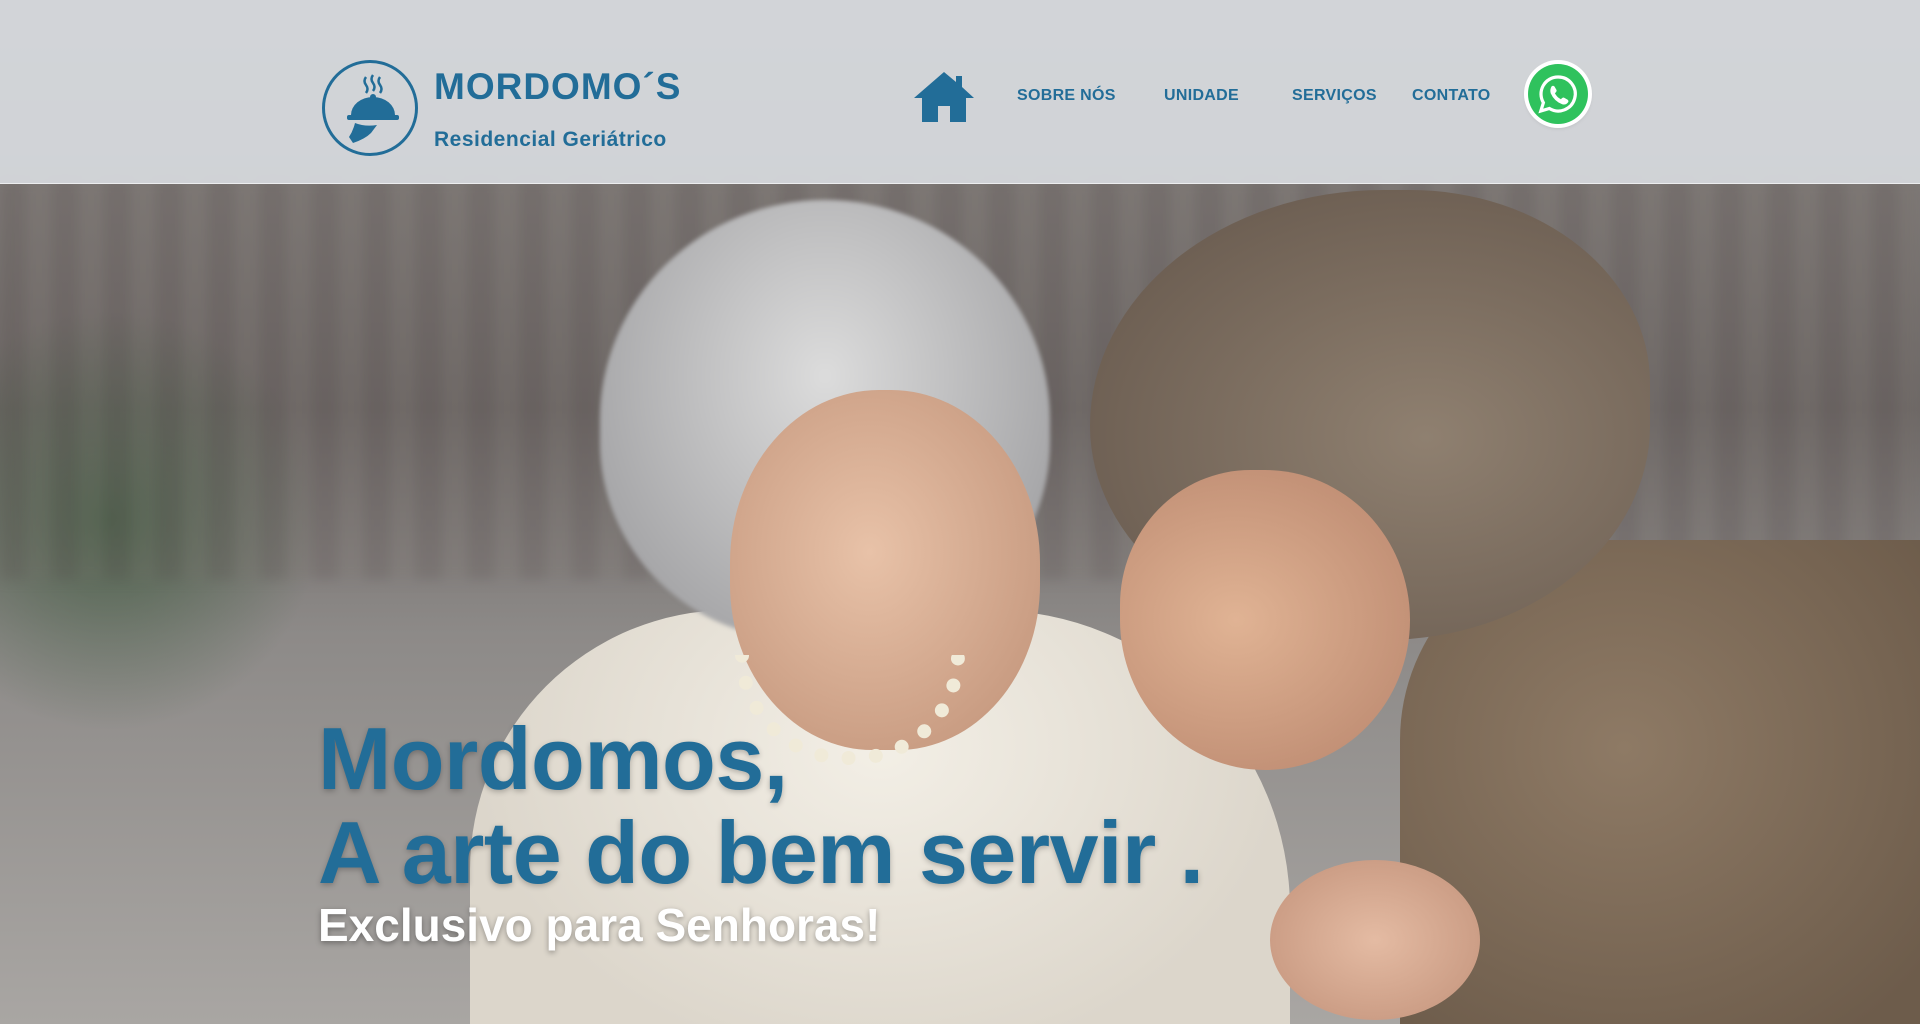 The height and width of the screenshot is (1024, 1920). I want to click on hero-tagline: Exclusivo para Senhoras!, so click(599, 925).